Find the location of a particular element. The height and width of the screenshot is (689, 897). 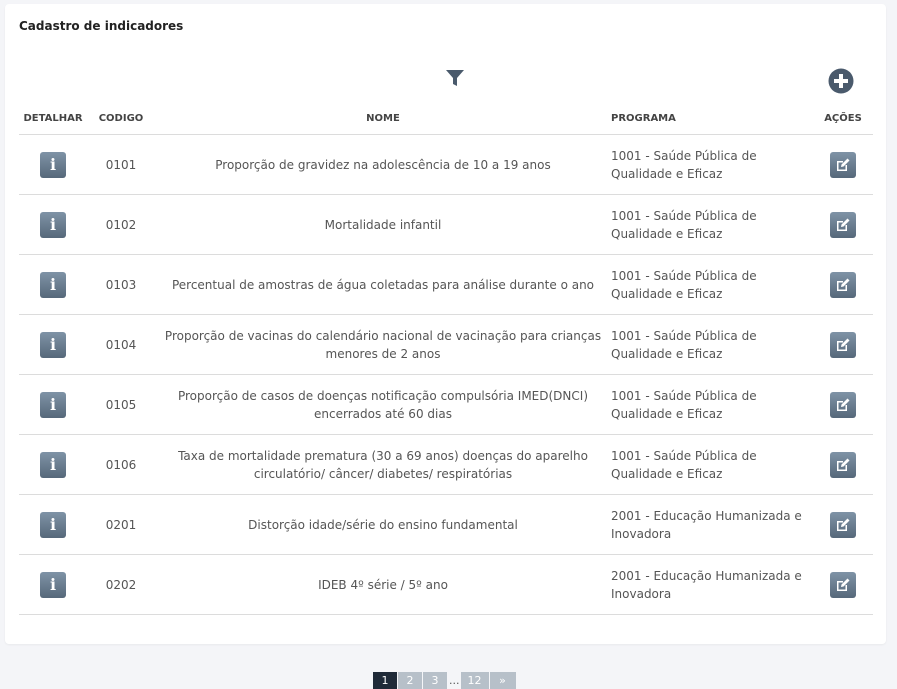

pagination: 1 2 3... 12» is located at coordinates (445, 680).